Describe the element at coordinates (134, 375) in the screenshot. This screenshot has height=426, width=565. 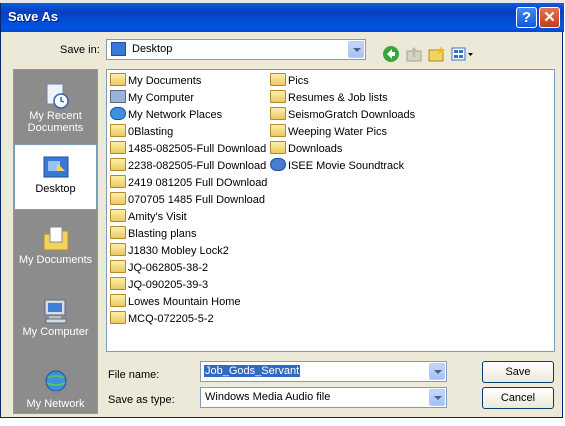
I see `file-name-label: File name:` at that location.